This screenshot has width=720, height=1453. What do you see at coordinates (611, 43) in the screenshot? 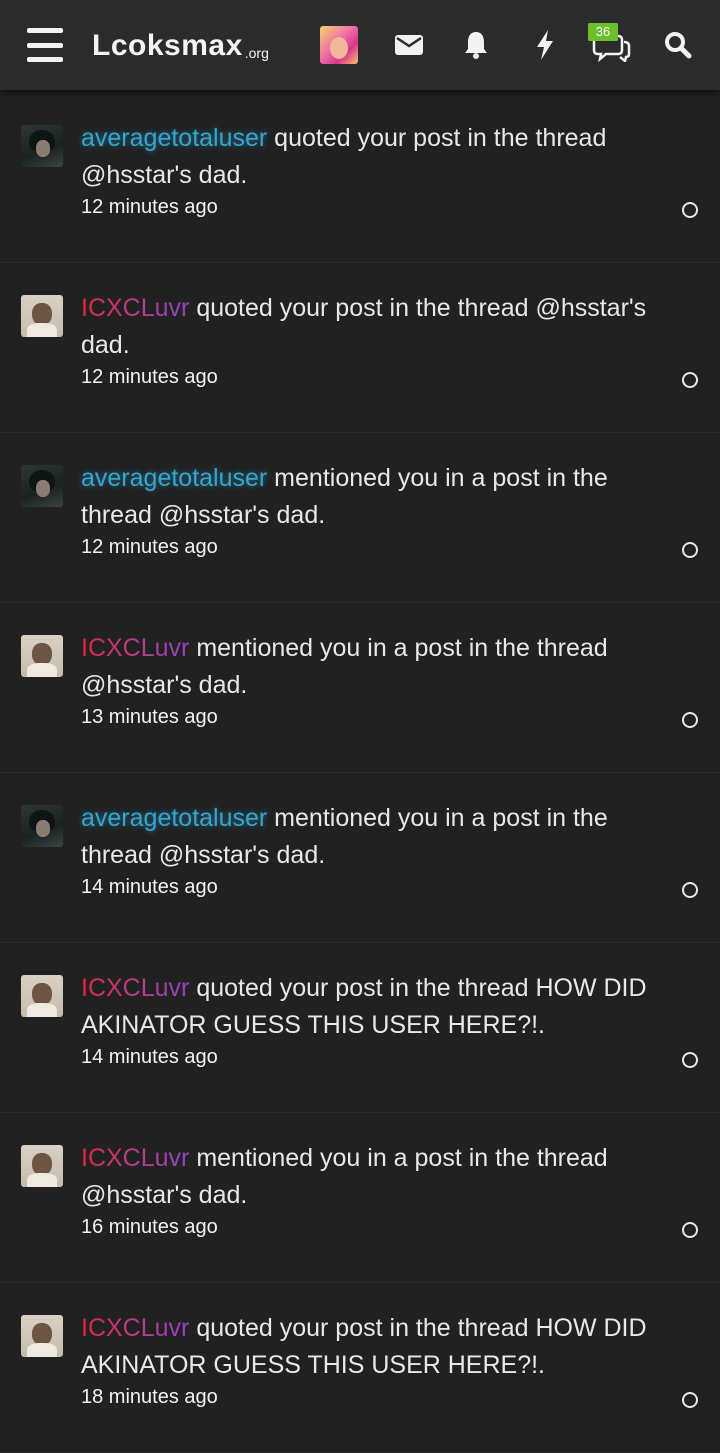
I see `chat-icon: 36` at bounding box center [611, 43].